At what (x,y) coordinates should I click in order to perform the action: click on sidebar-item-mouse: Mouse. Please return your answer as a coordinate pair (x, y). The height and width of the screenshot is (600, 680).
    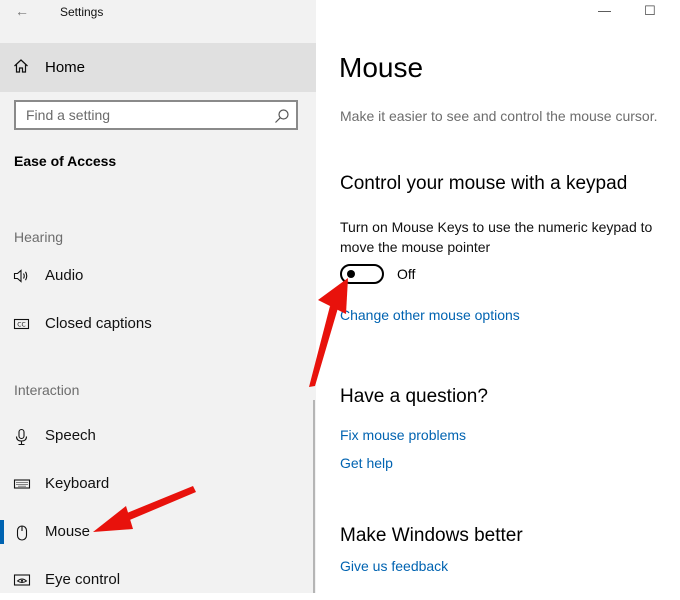
    Looking at the image, I should click on (158, 532).